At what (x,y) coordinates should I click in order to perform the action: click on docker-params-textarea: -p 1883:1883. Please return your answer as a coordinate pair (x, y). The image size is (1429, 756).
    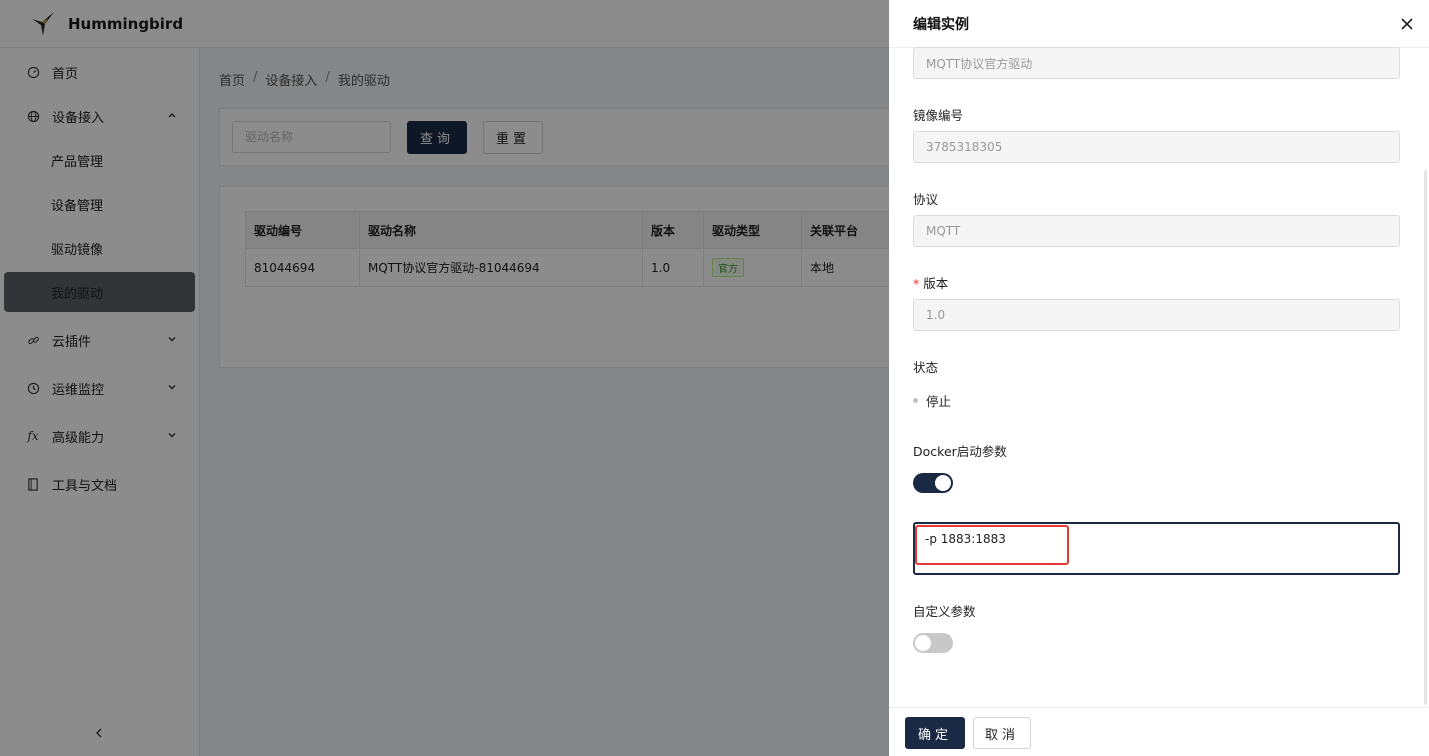
    Looking at the image, I should click on (1156, 548).